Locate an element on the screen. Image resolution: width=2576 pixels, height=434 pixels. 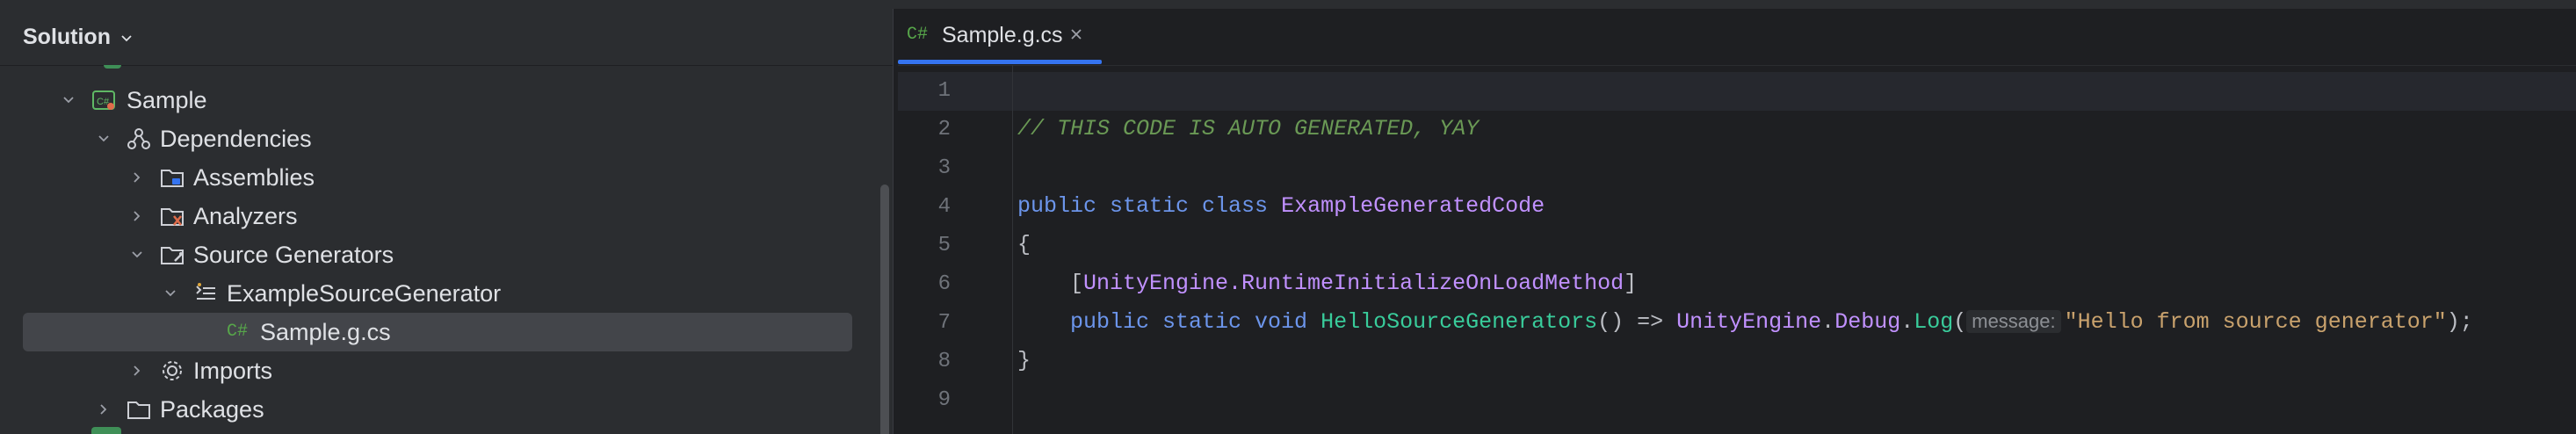
code-punct: () => is located at coordinates (1637, 322).